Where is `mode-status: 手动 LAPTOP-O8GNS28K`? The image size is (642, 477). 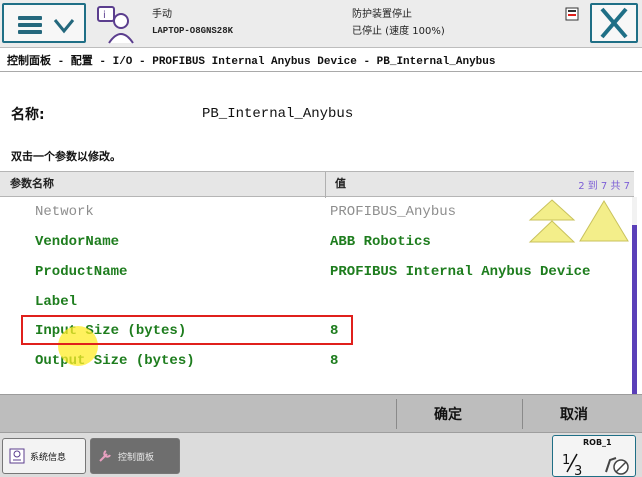
mode-status: 手动 LAPTOP-O8GNS28K is located at coordinates (192, 23).